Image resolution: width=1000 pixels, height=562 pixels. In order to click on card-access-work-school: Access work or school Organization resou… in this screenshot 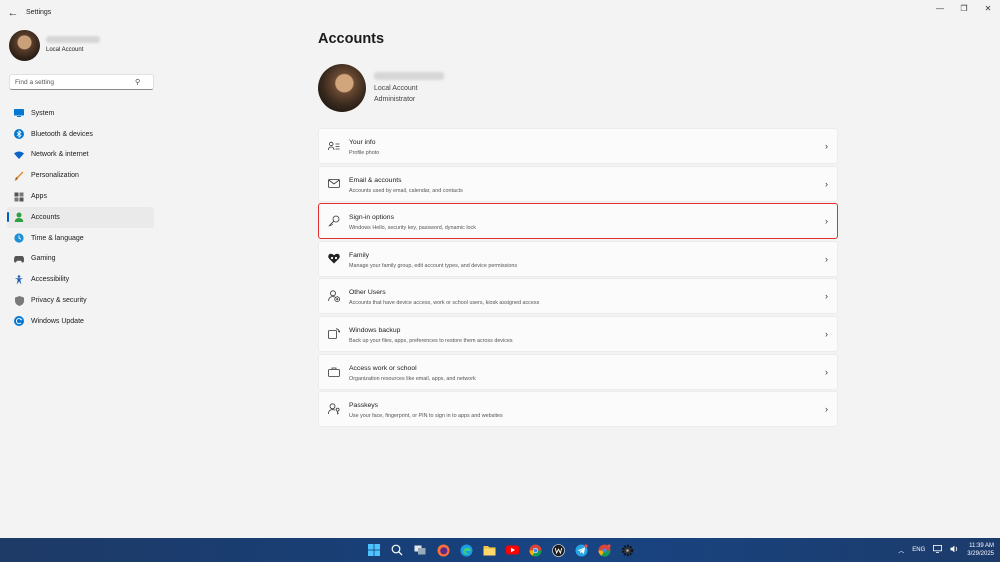, I will do `click(578, 371)`.